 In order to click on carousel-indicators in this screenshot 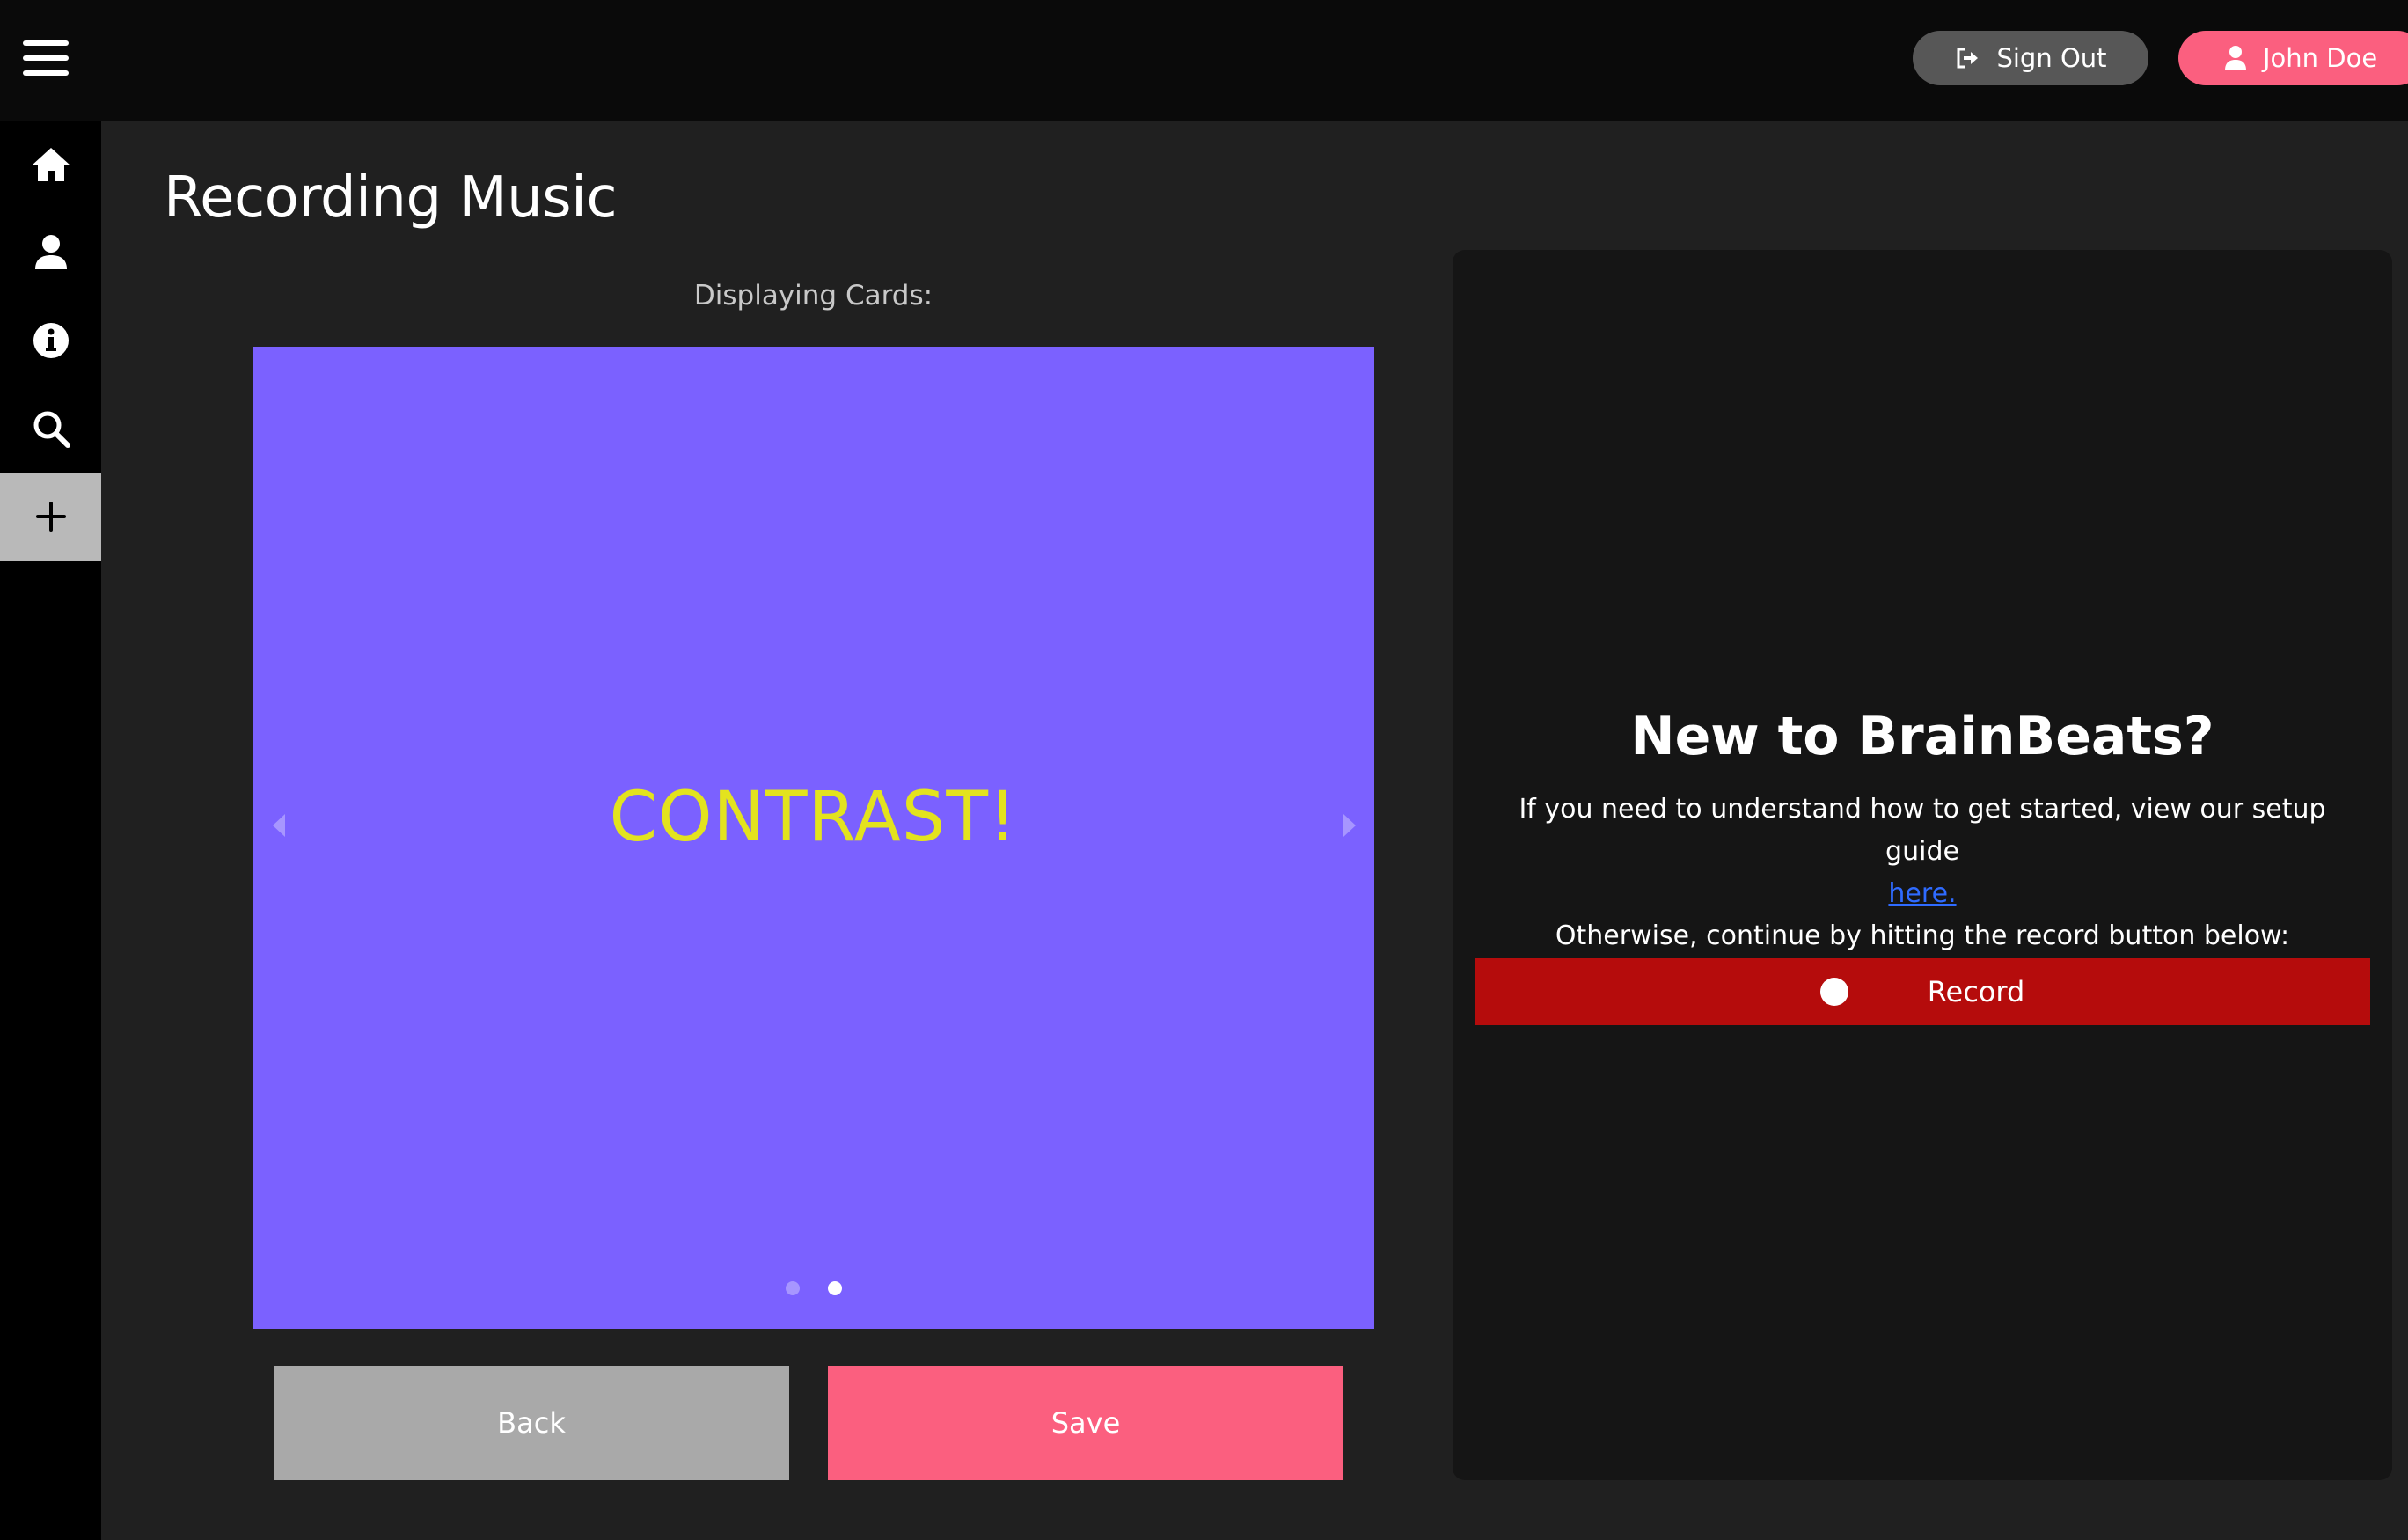, I will do `click(814, 1288)`.